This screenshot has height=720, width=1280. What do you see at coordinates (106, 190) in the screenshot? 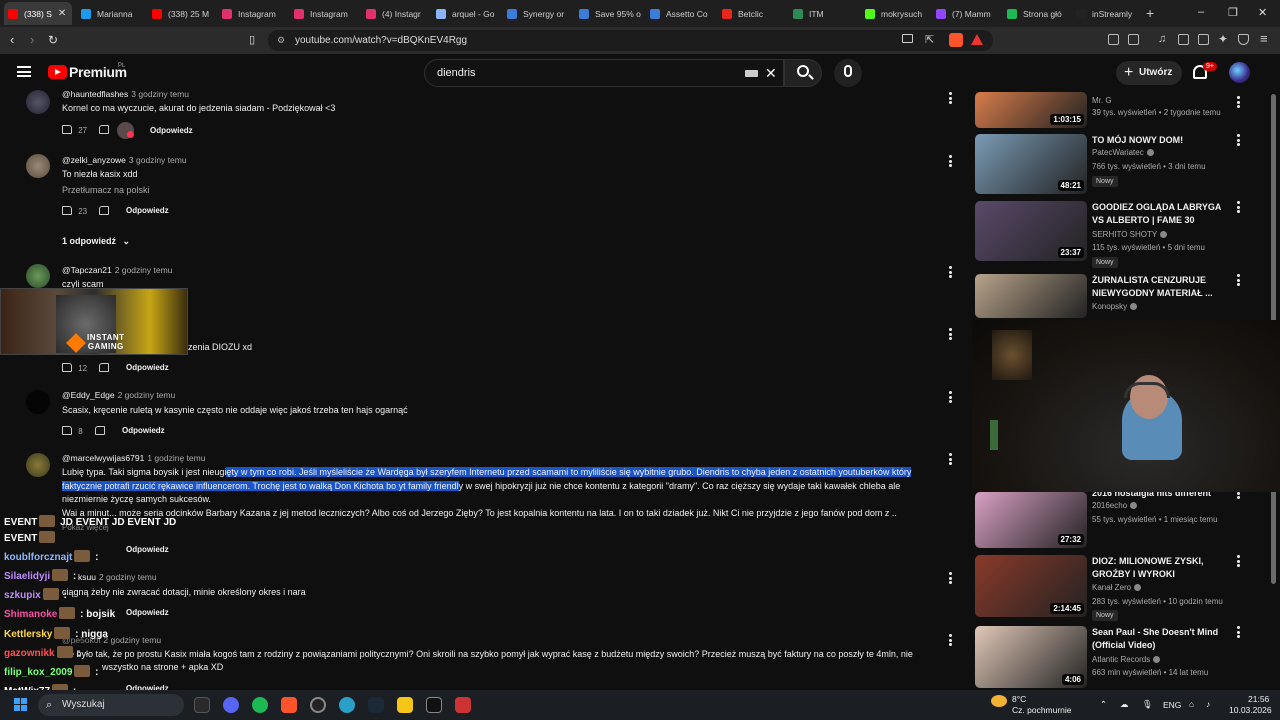
I see `translate-link: Przetłumacz na polski` at bounding box center [106, 190].